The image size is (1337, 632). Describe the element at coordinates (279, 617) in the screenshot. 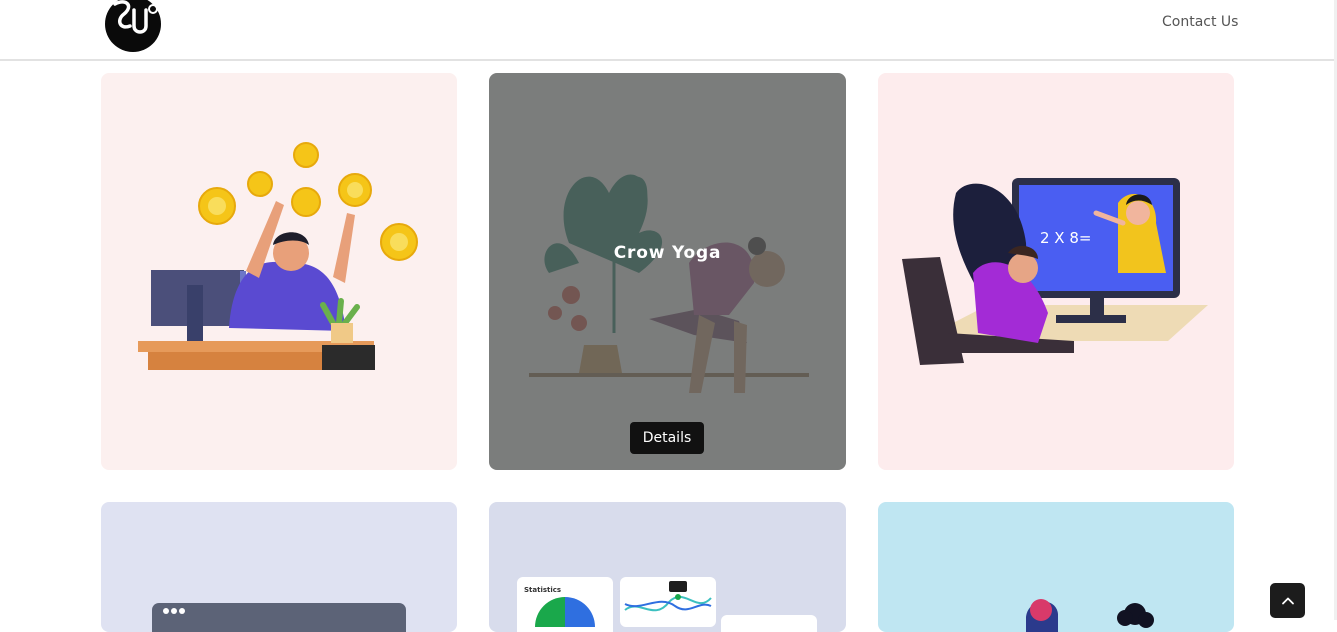

I see `browser-window-illustration` at that location.